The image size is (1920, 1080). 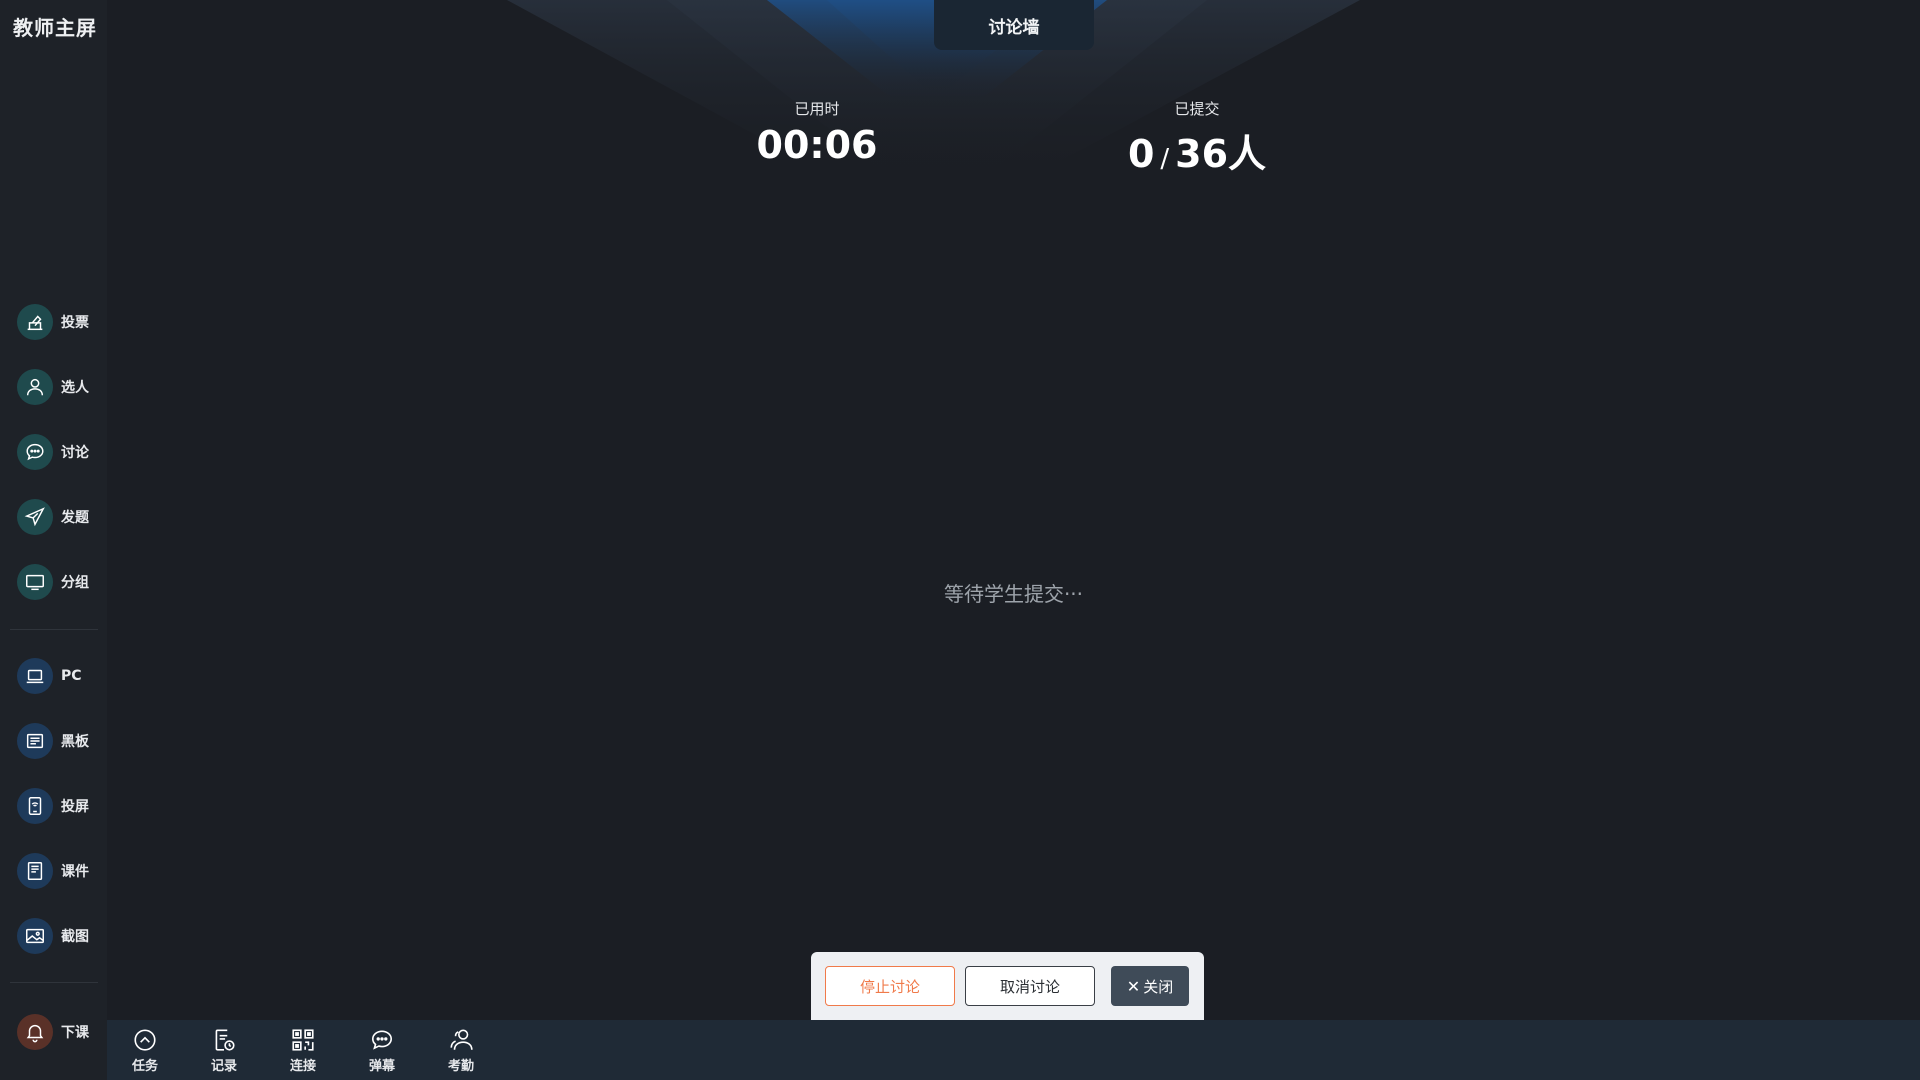 What do you see at coordinates (55, 28) in the screenshot?
I see `app-title: 教师主屏` at bounding box center [55, 28].